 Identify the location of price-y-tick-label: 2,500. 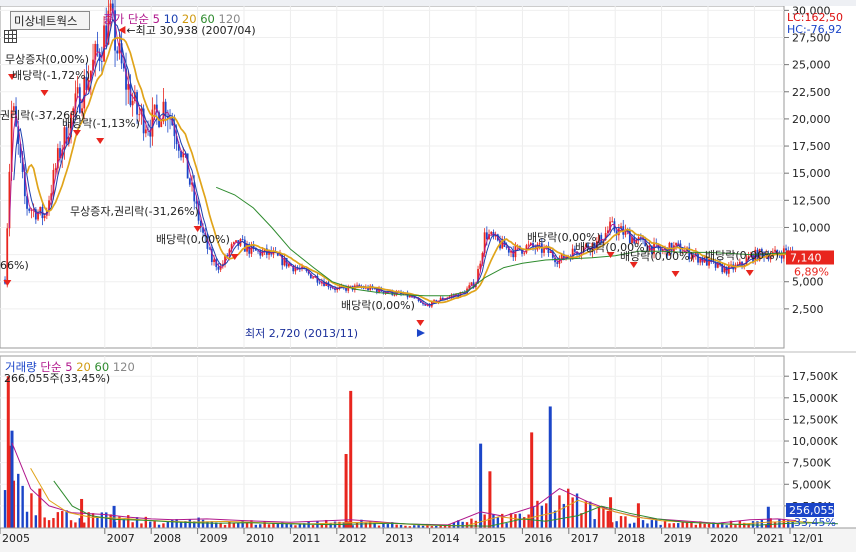
(808, 309).